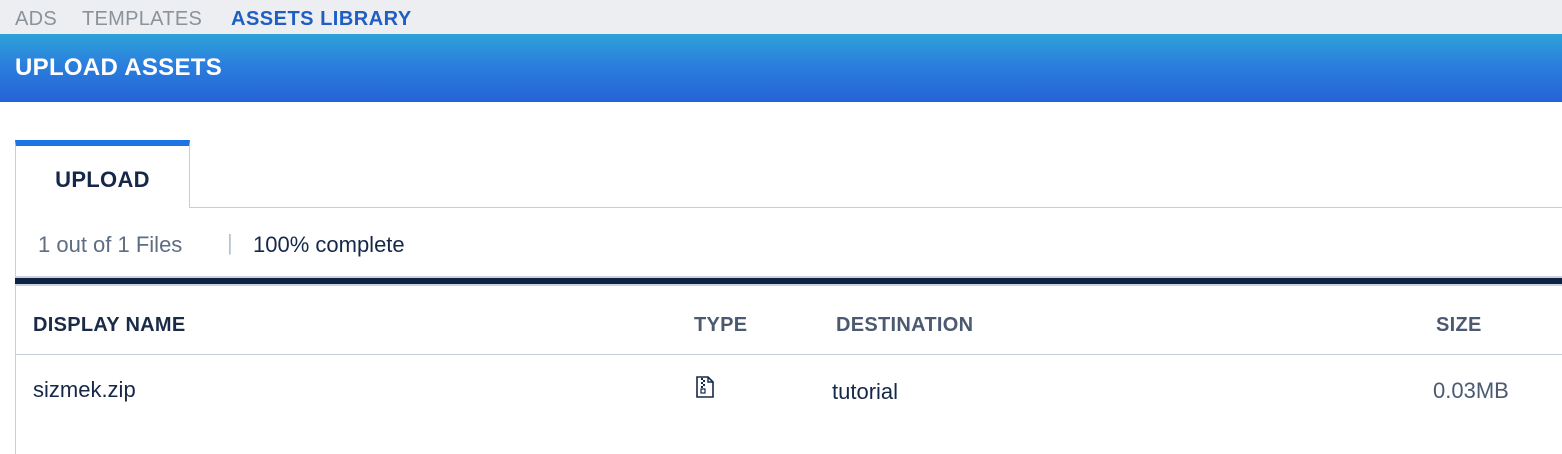  I want to click on zip-file-icon, so click(705, 387).